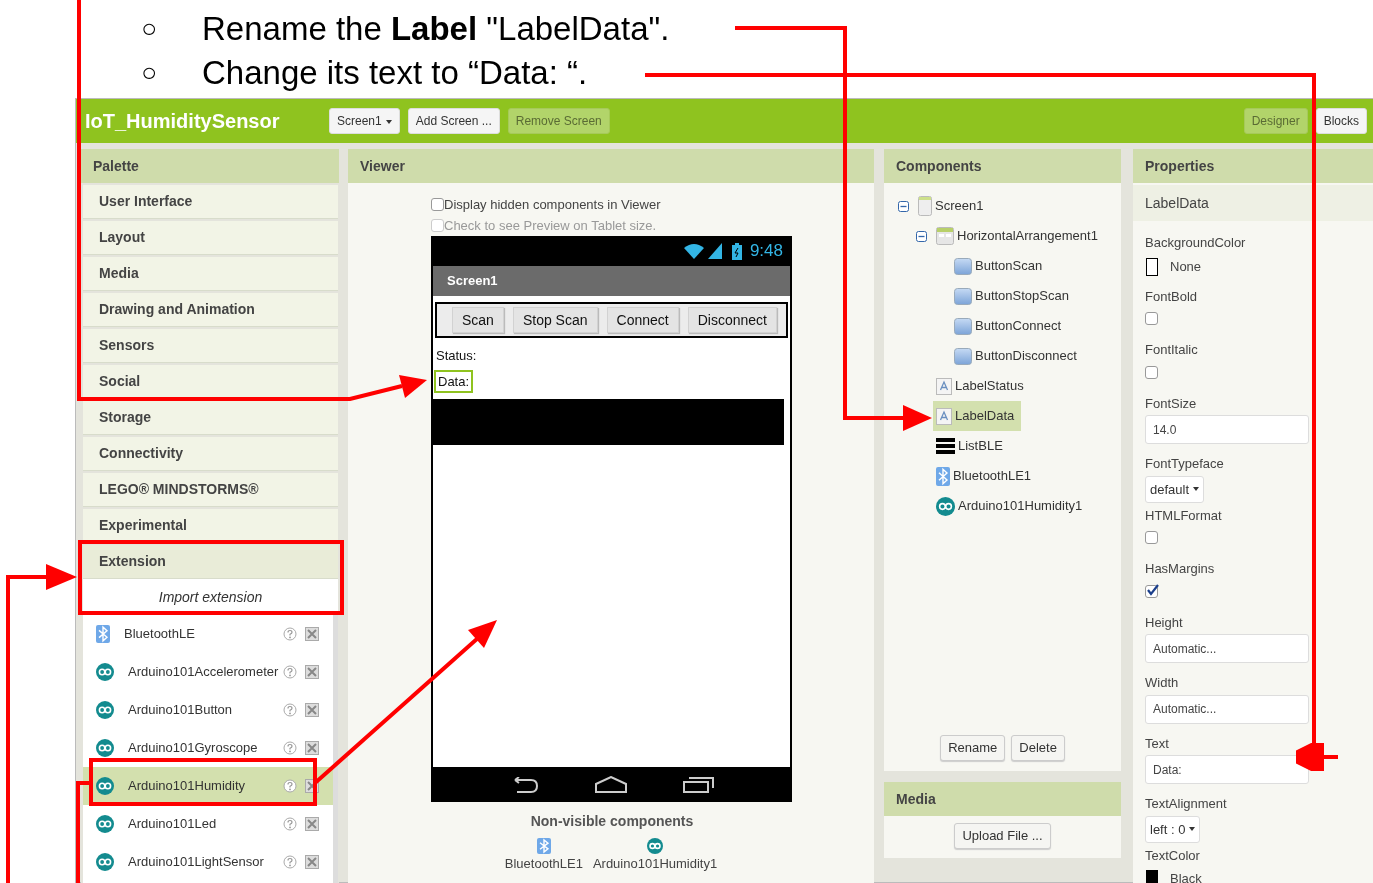 This screenshot has width=1373, height=883. What do you see at coordinates (210, 454) in the screenshot?
I see `palette-category: Connectivity` at bounding box center [210, 454].